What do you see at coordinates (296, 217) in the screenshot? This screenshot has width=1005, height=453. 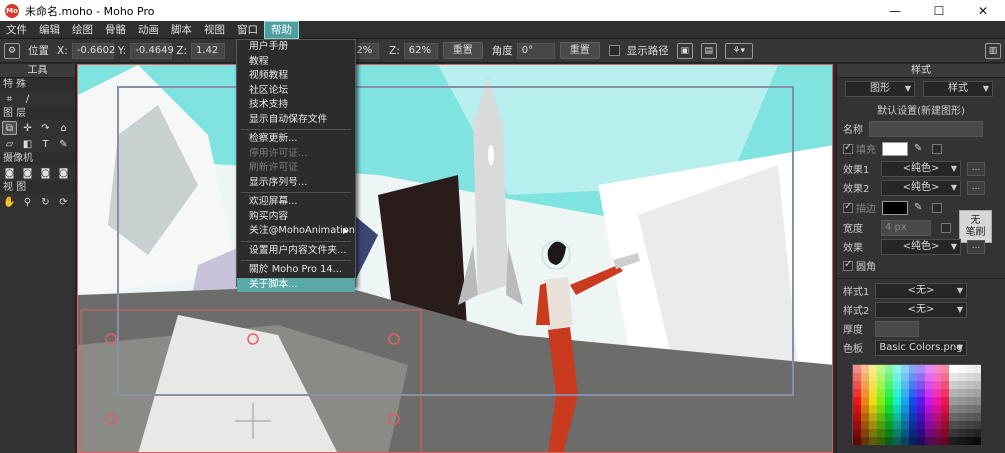 I see `help-menu-item: 购买内容` at bounding box center [296, 217].